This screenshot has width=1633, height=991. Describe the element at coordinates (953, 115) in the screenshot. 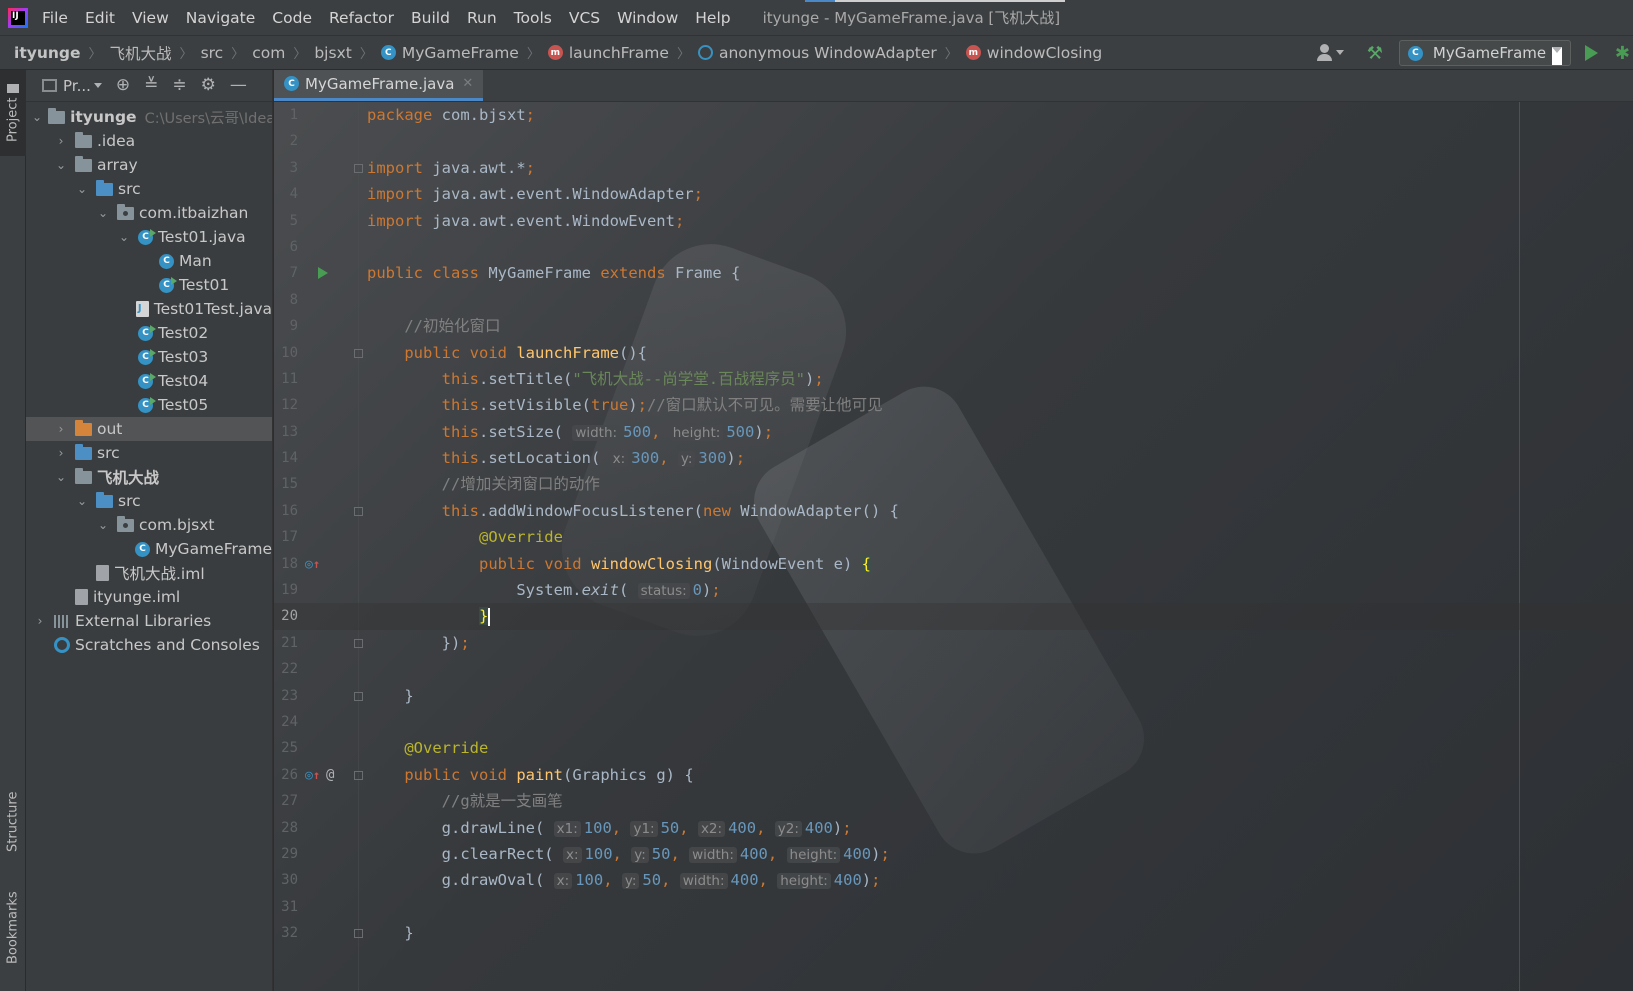

I see `code-line: 1 package com.bjsxt;` at that location.